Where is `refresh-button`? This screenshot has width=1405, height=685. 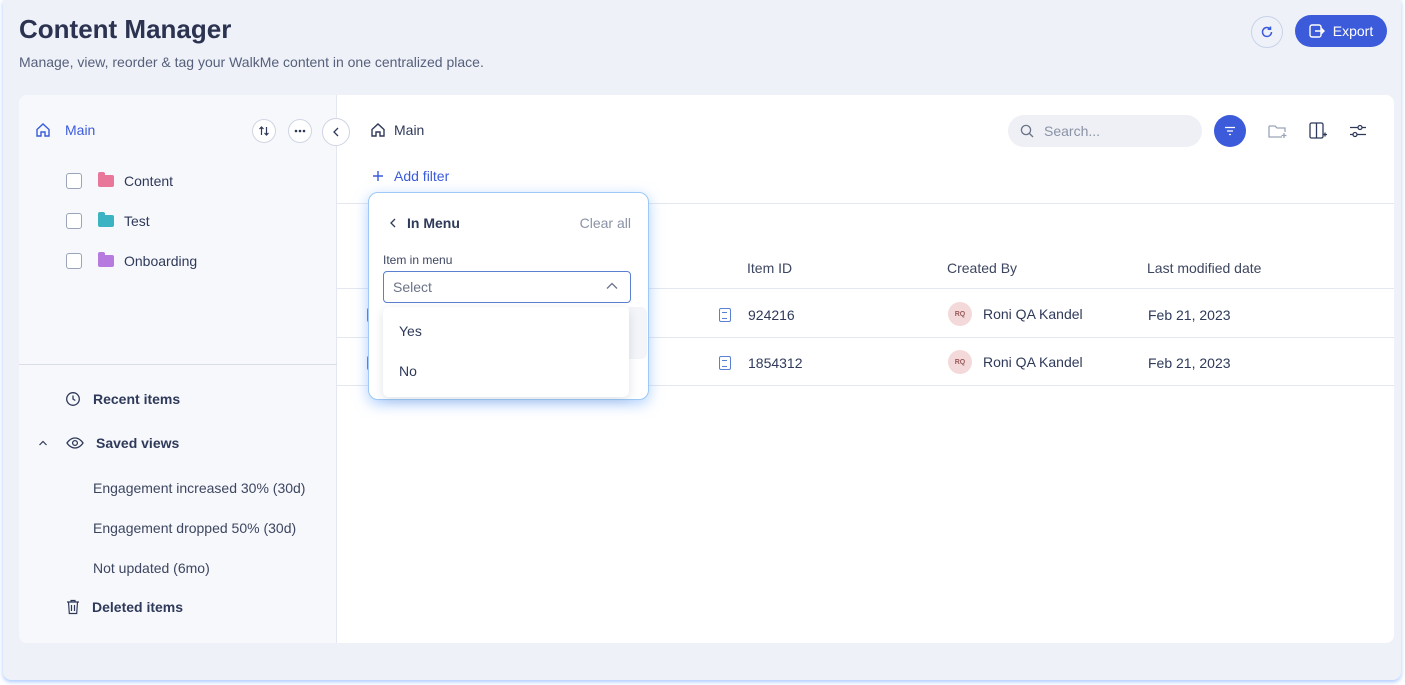 refresh-button is located at coordinates (1267, 32).